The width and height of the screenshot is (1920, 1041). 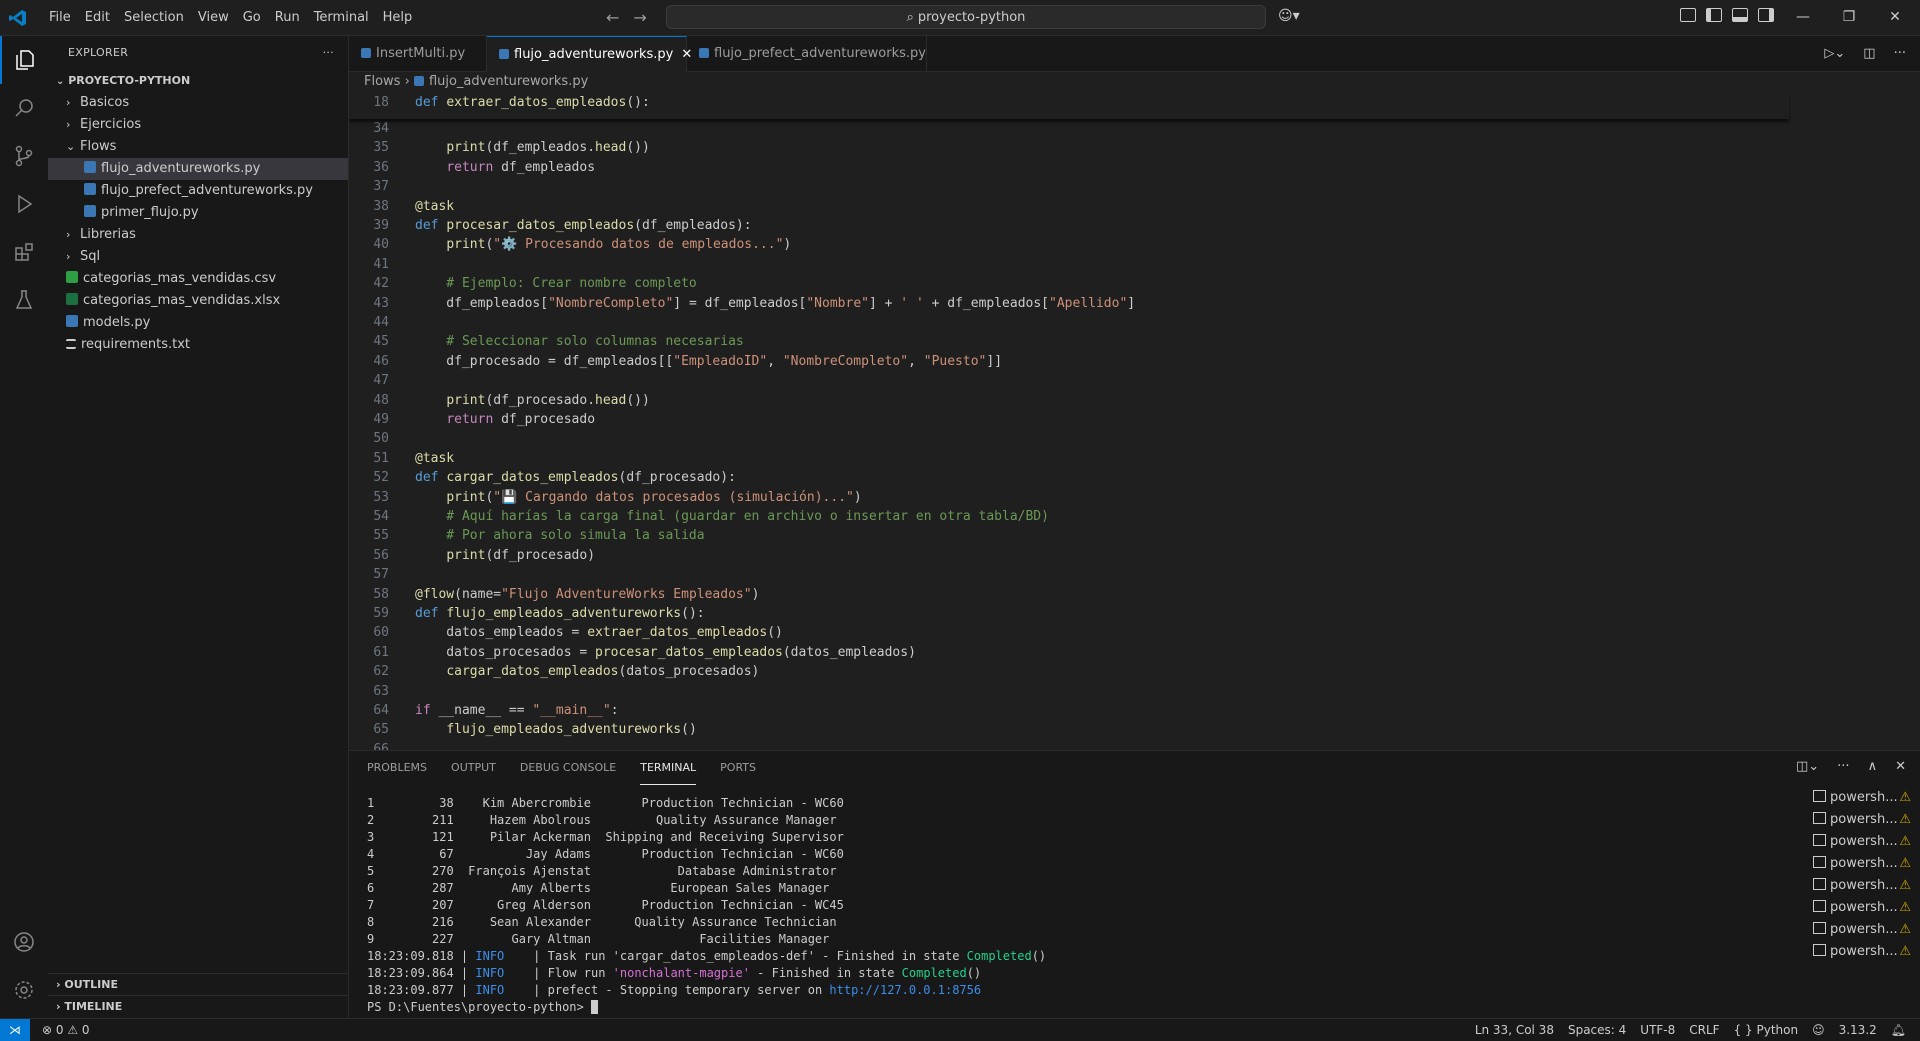 What do you see at coordinates (1807, 766) in the screenshot?
I see `new-terminal-icon: ◫⌄` at bounding box center [1807, 766].